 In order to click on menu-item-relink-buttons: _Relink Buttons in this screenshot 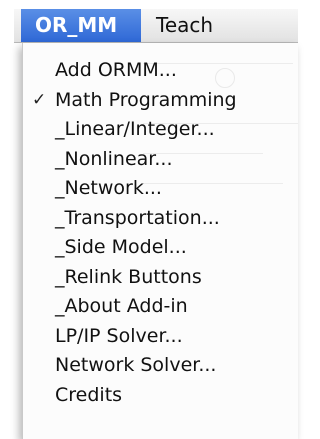, I will do `click(160, 278)`.